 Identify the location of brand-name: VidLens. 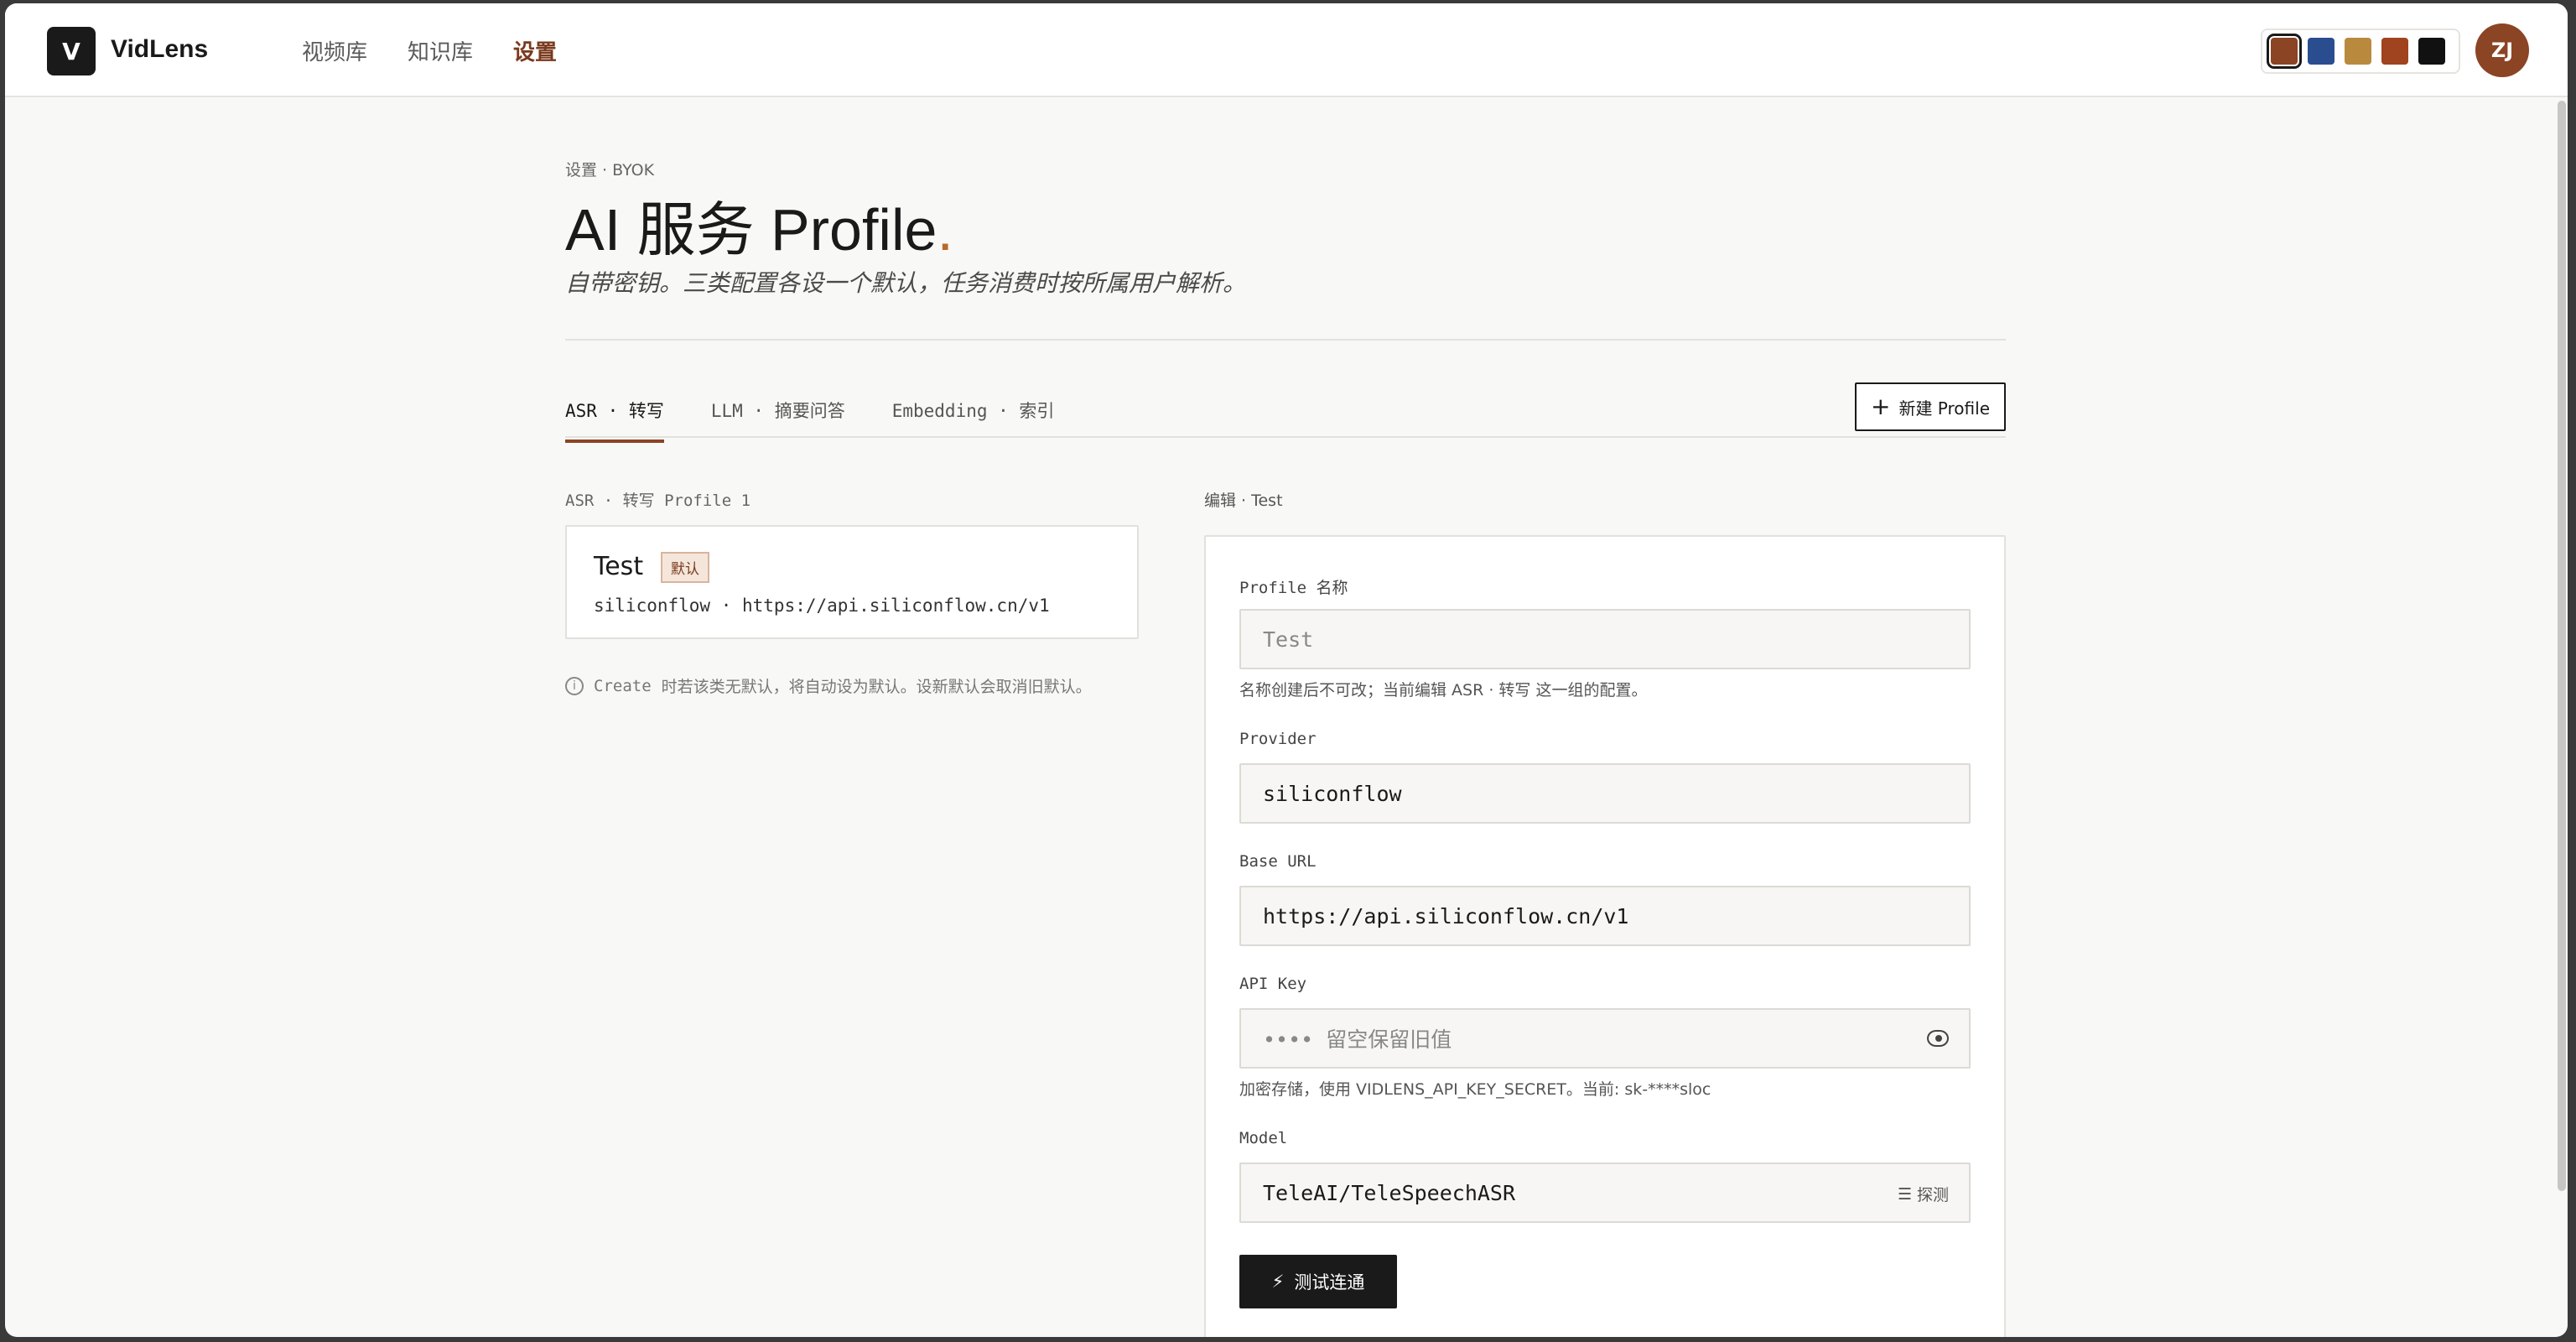
(159, 49).